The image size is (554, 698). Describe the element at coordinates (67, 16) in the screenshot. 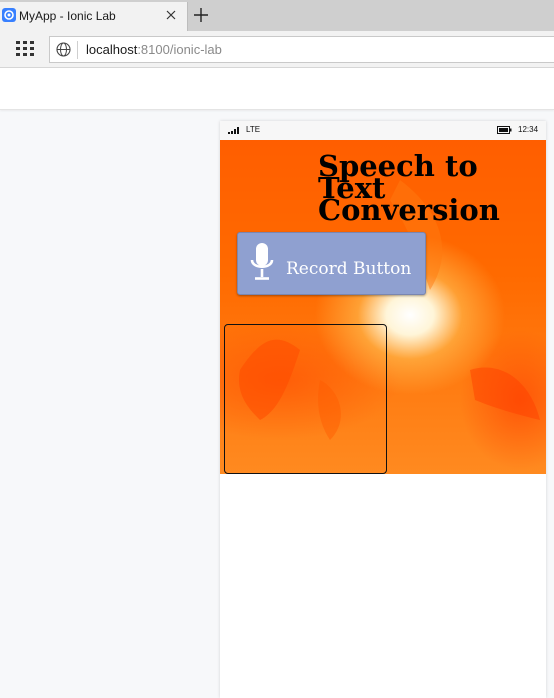

I see `tab-title: MyApp - Ionic Lab` at that location.